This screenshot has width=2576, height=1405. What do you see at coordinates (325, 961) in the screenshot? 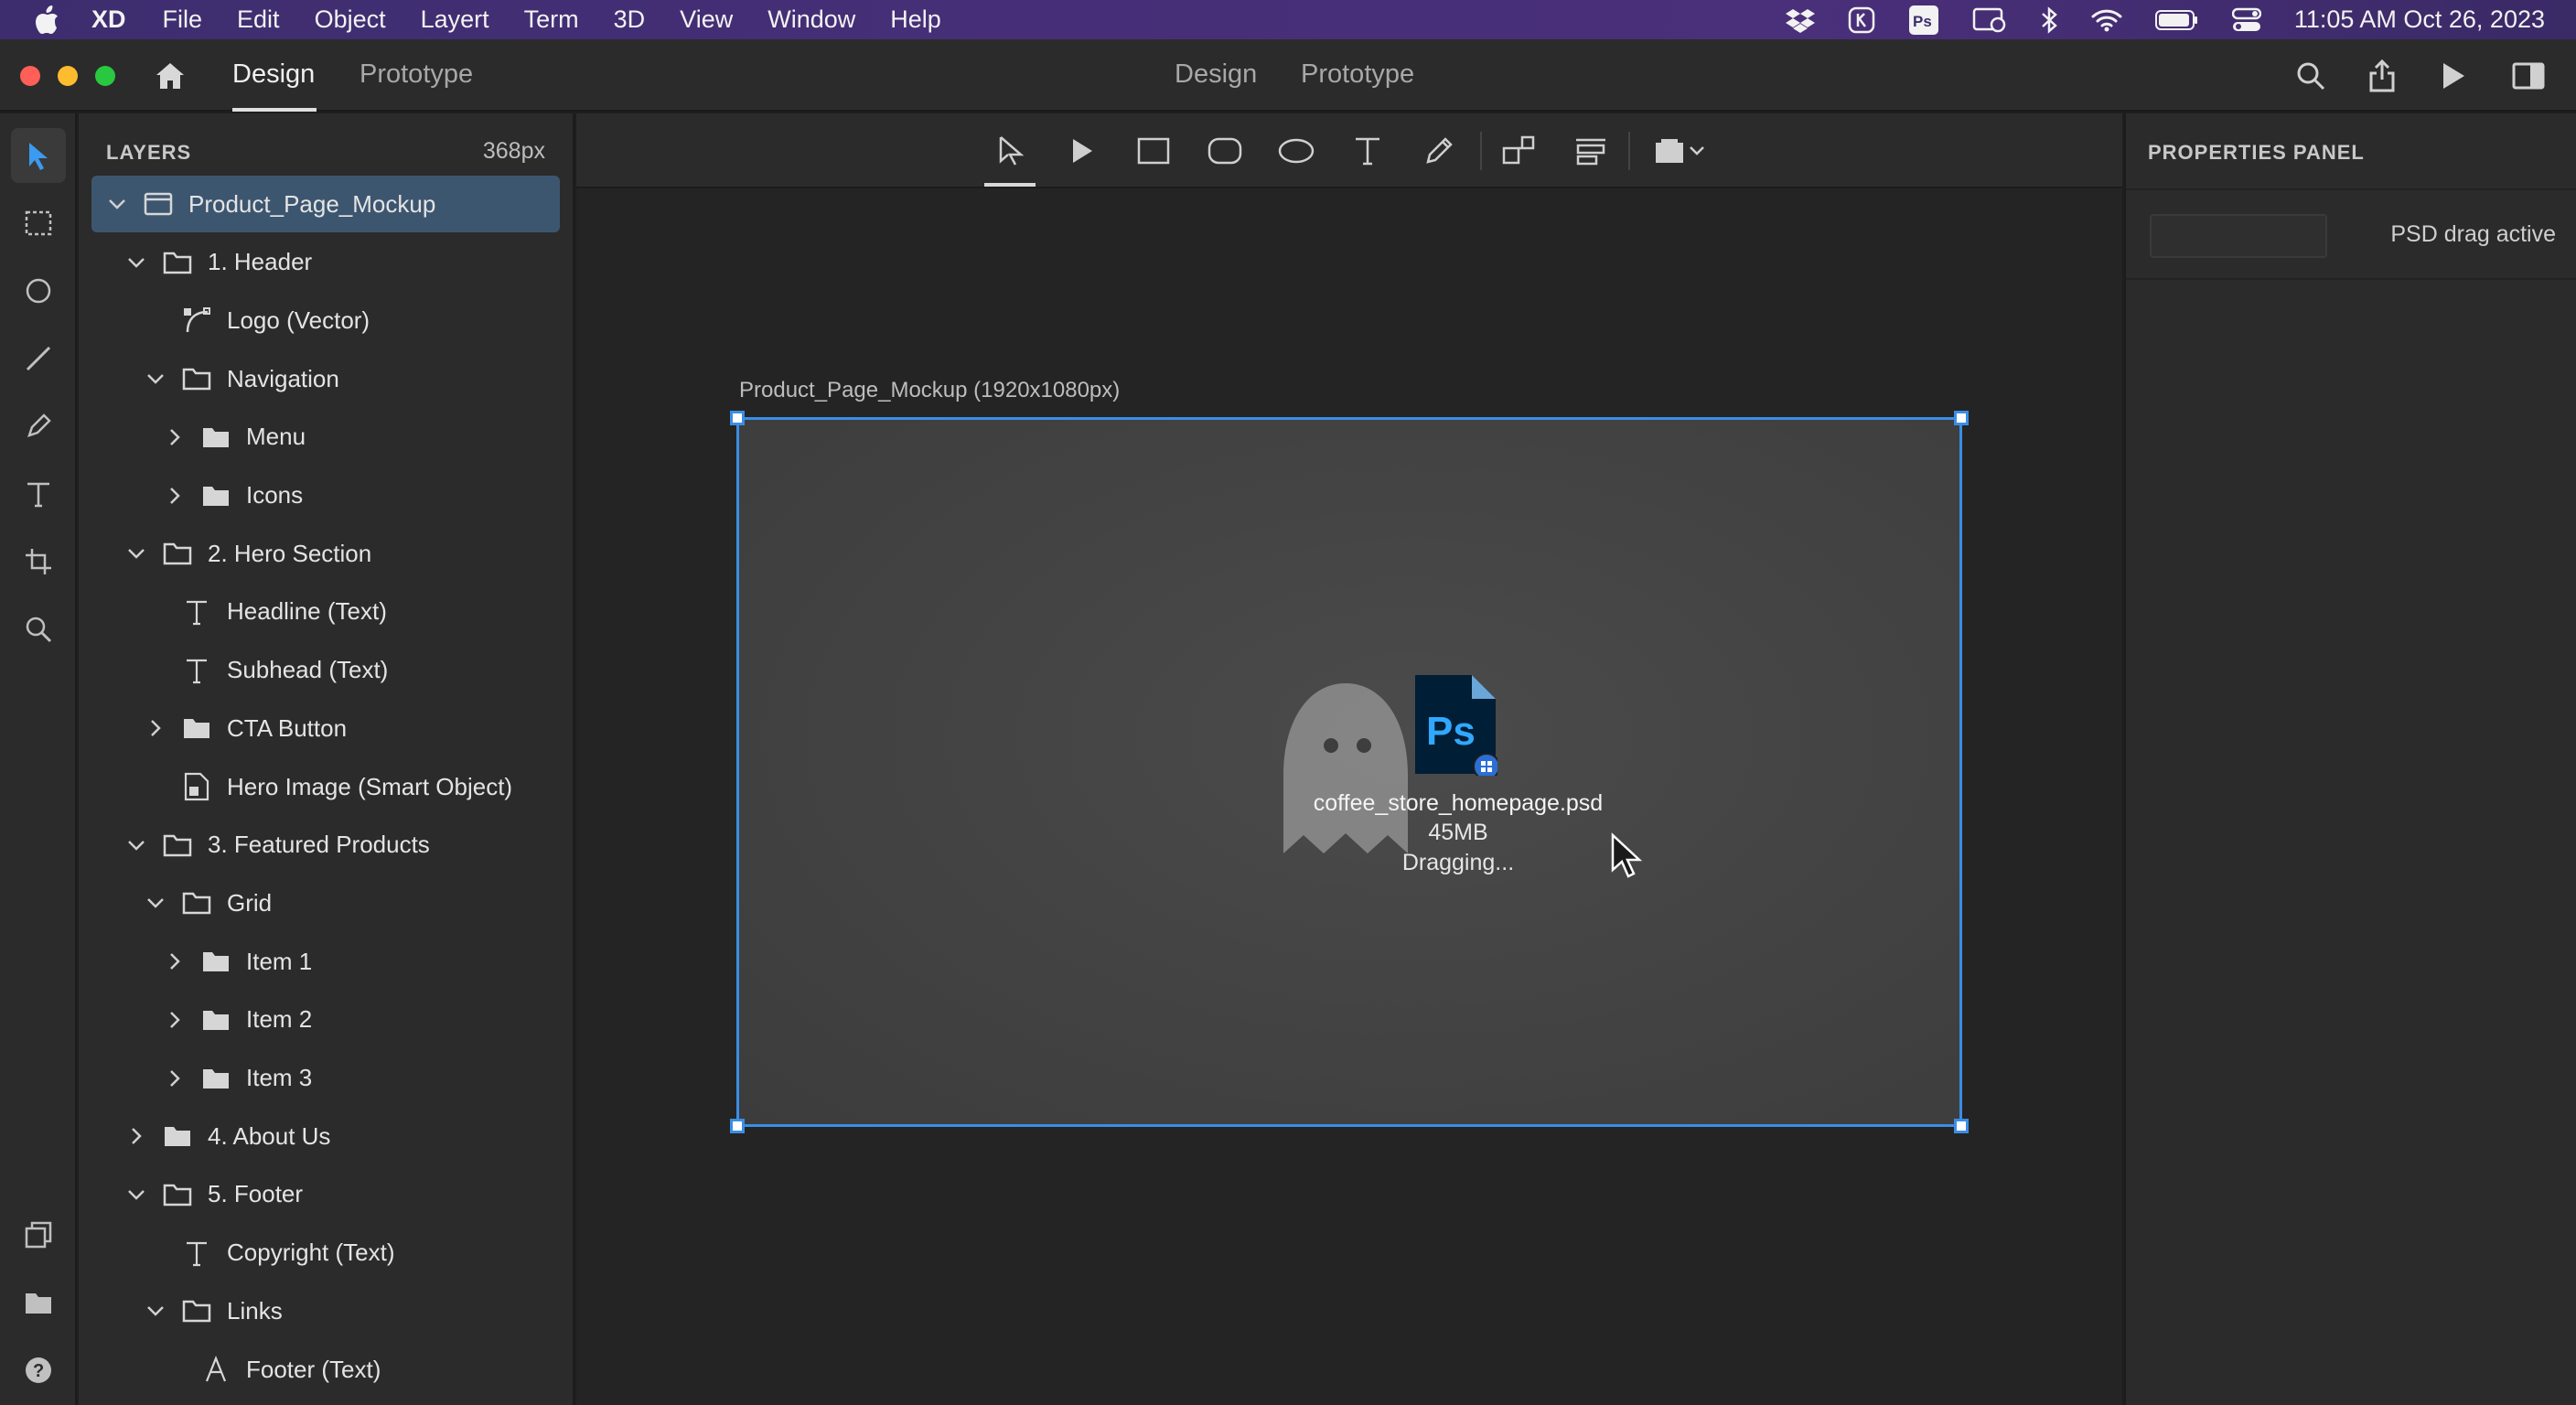
I see `layer-row: Item 1` at bounding box center [325, 961].